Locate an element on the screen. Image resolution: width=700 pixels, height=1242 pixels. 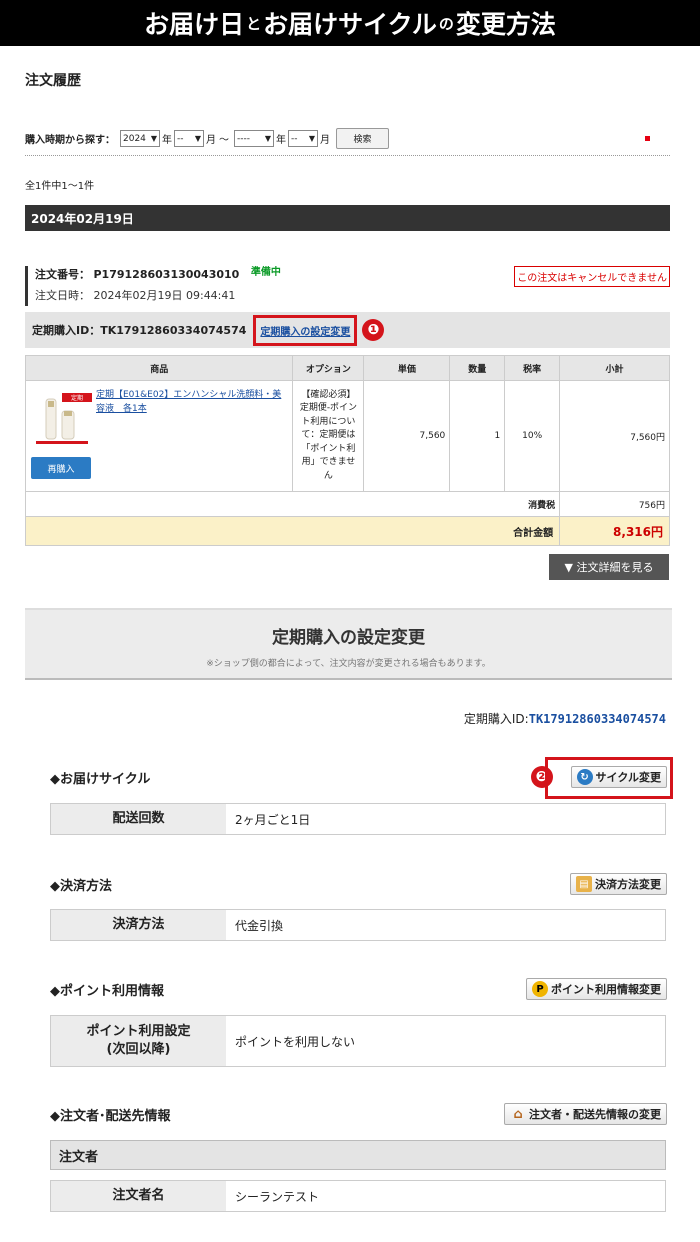
range-tilde: 〜 is located at coordinates (224, 140).